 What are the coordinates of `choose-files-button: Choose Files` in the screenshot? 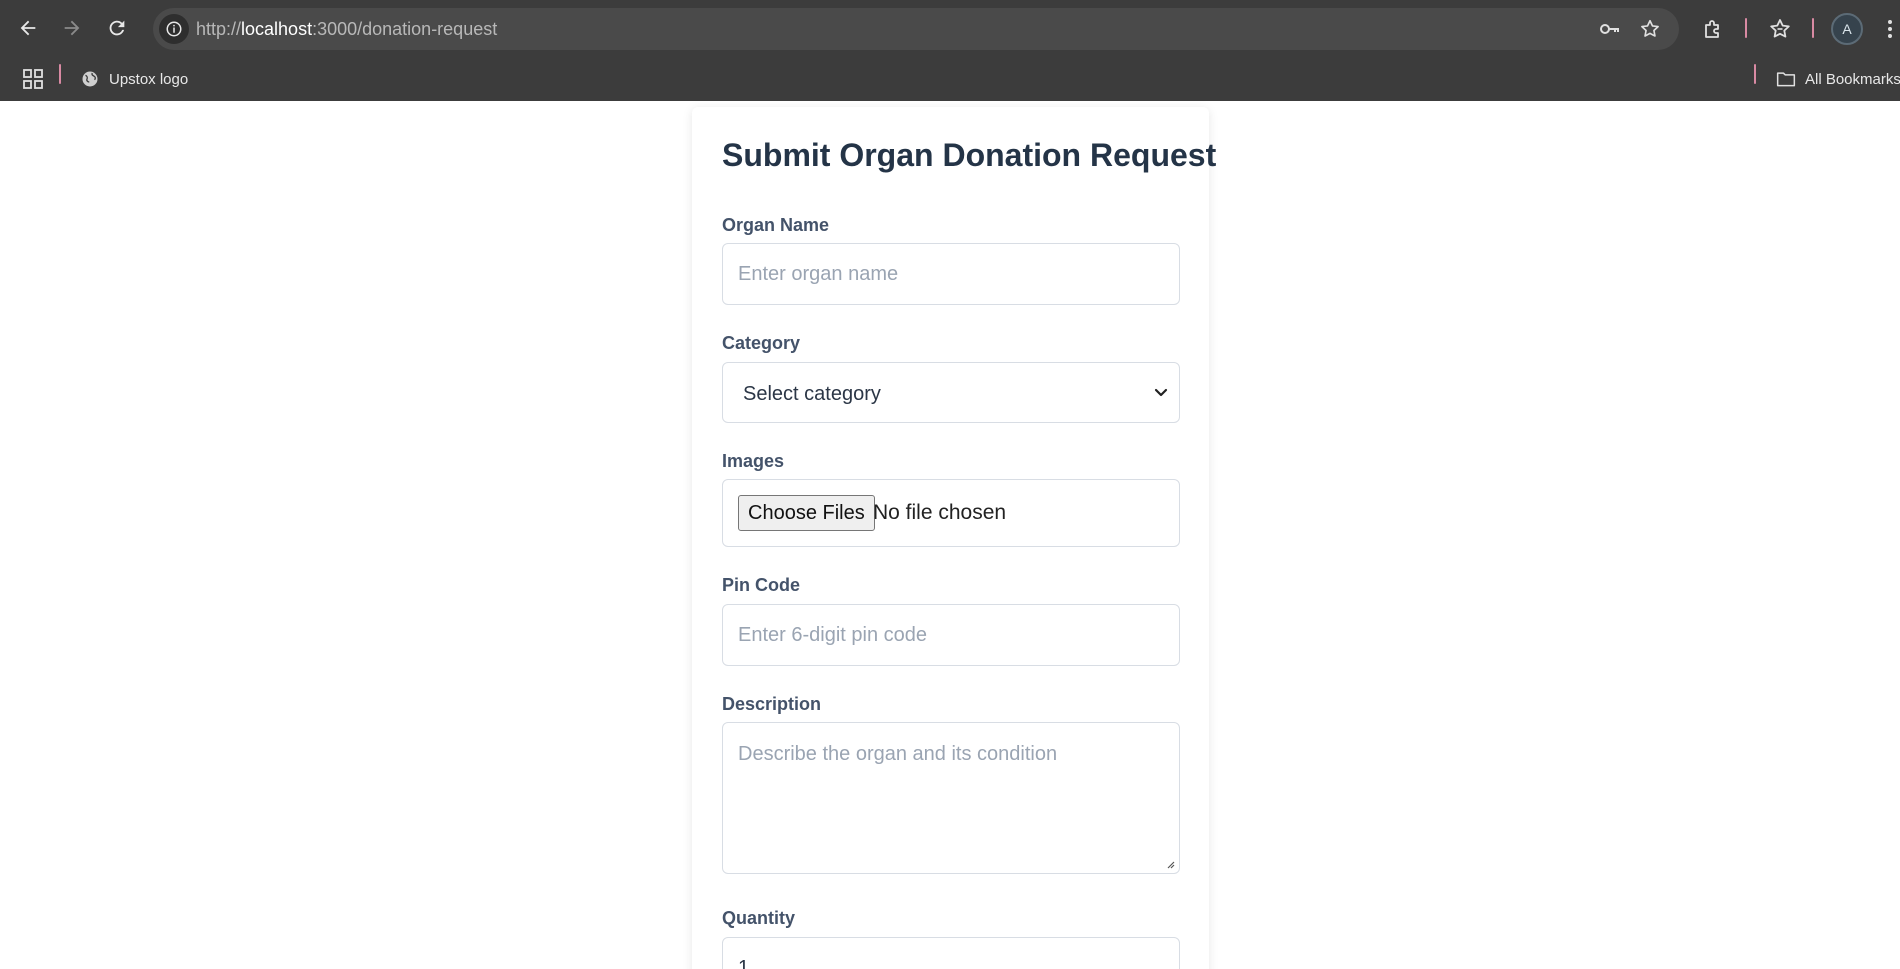 It's located at (806, 513).